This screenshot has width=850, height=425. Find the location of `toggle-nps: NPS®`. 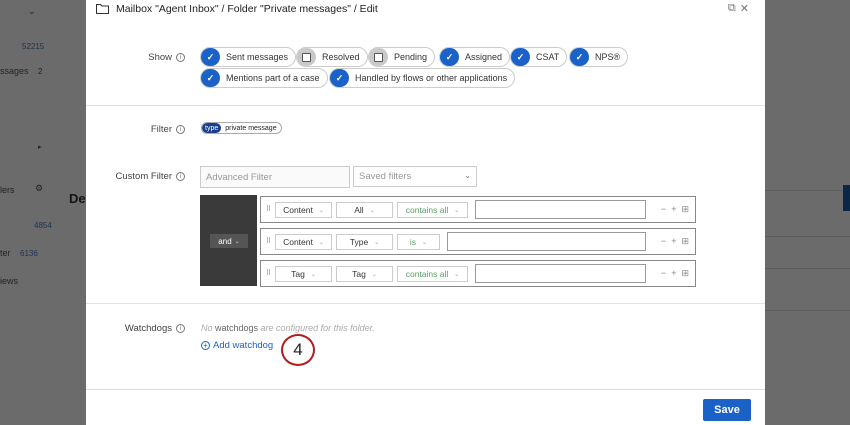

toggle-nps: NPS® is located at coordinates (599, 57).